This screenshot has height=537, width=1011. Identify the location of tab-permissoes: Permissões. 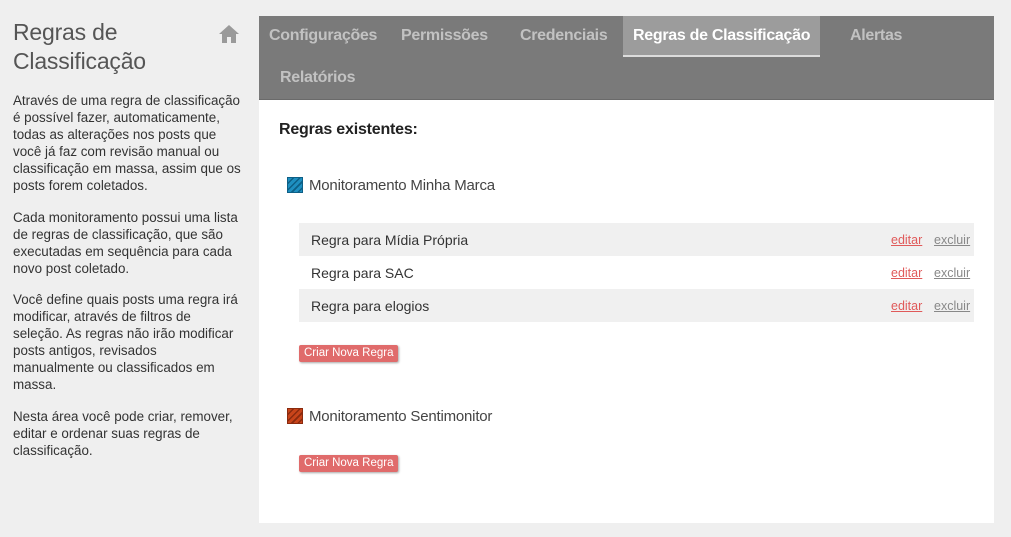
(444, 36).